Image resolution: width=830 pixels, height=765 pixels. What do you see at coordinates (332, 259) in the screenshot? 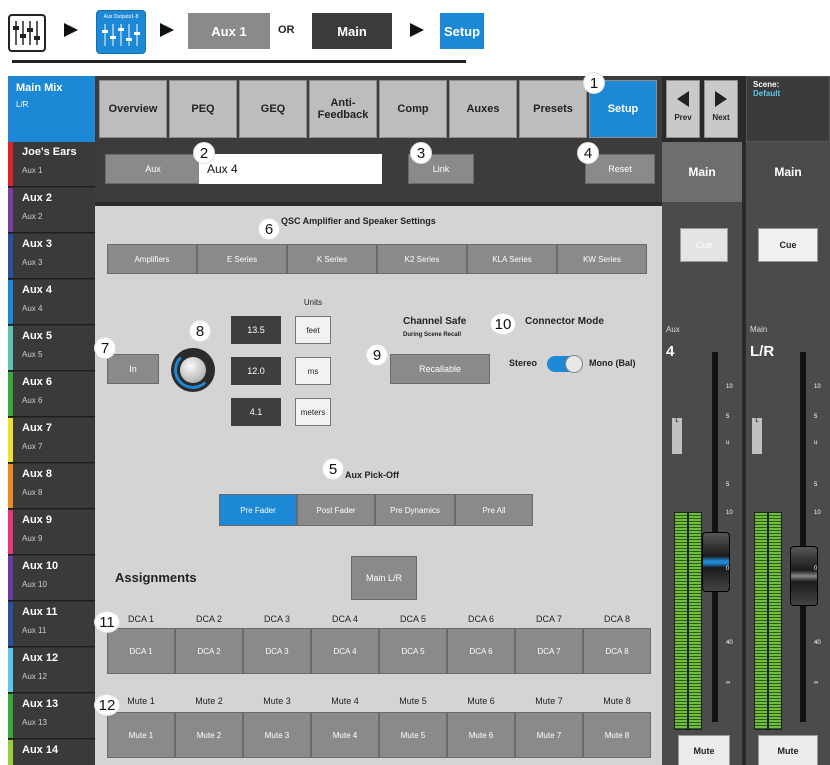
I see `series-button: K Series` at bounding box center [332, 259].